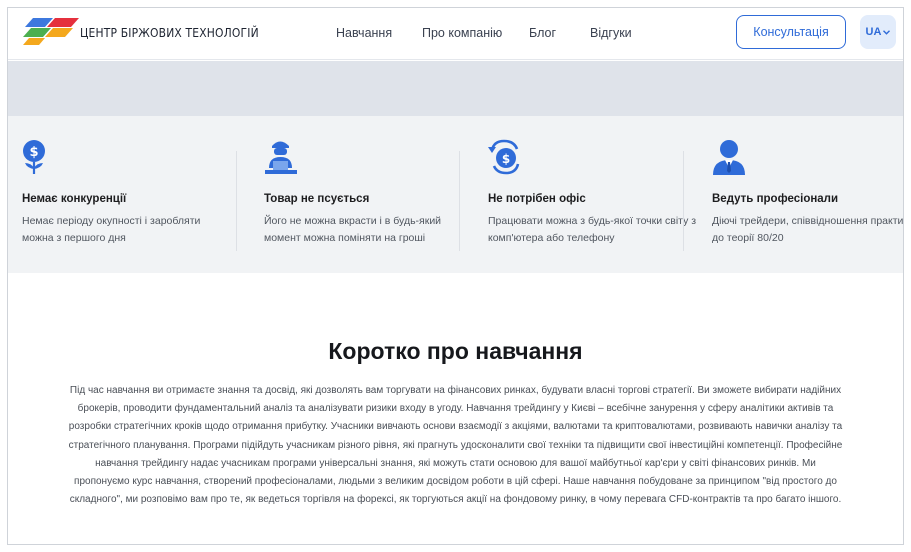  Describe the element at coordinates (887, 32) in the screenshot. I see `chevron-down-icon` at that location.